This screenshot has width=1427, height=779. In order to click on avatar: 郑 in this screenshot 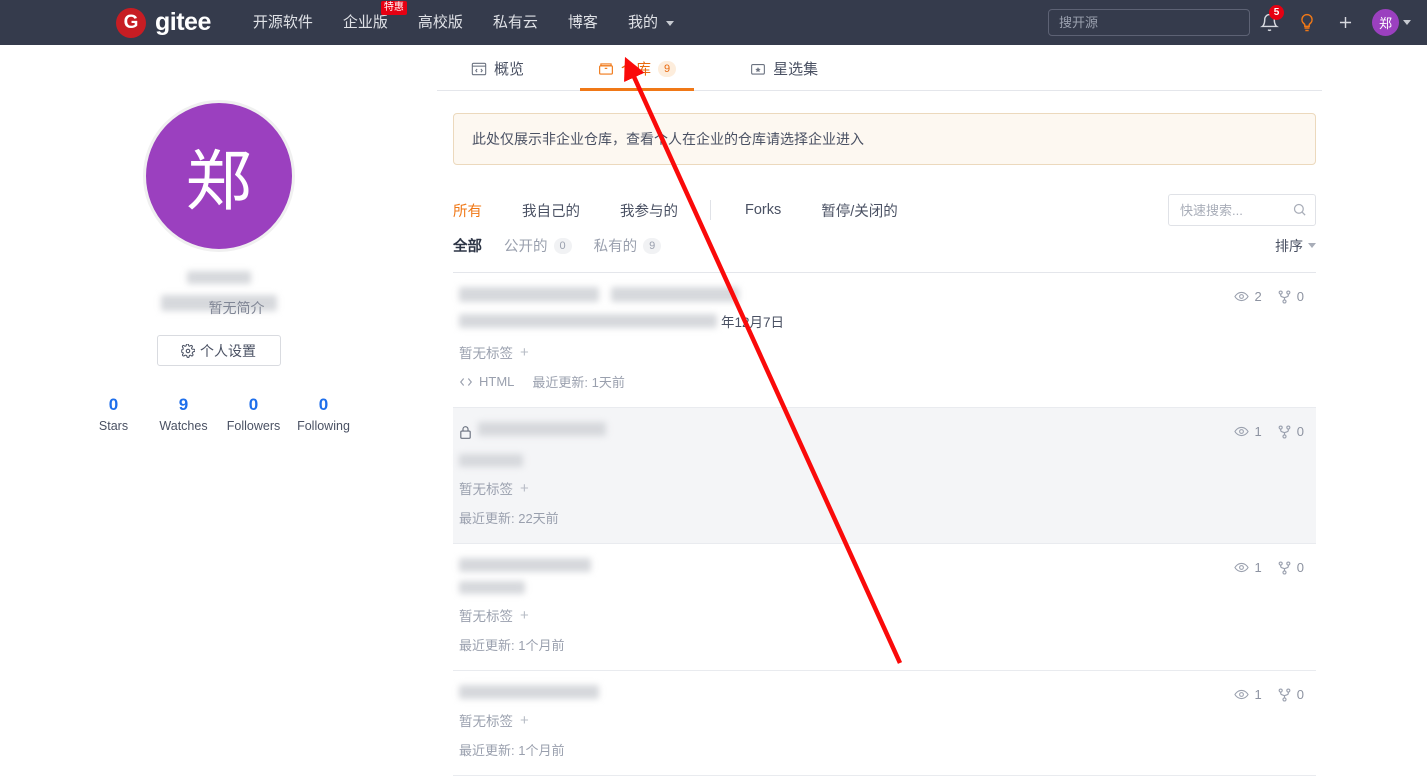, I will do `click(1385, 22)`.